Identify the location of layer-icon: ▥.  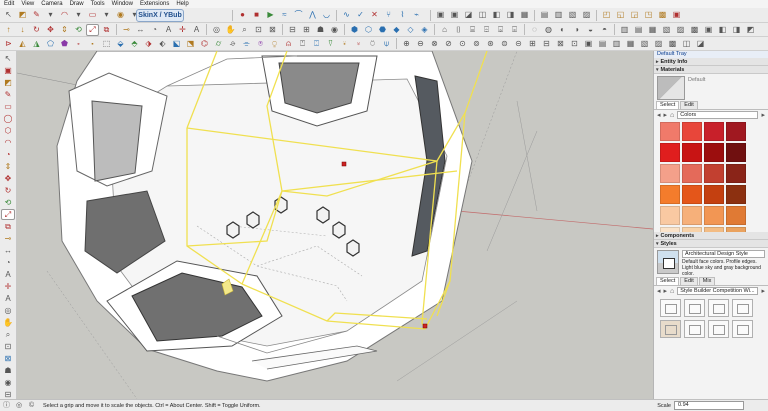
(624, 30).